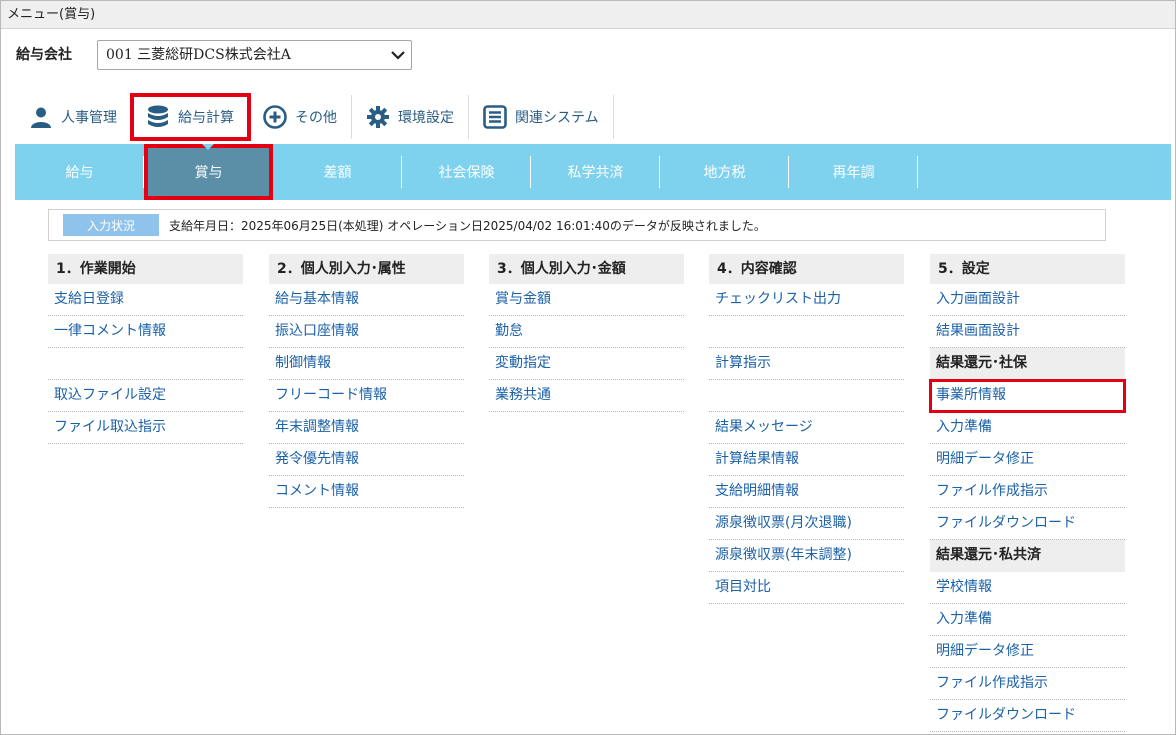 The image size is (1176, 735). Describe the element at coordinates (586, 269) in the screenshot. I see `column-heading: 3．個人別入力･金額` at that location.